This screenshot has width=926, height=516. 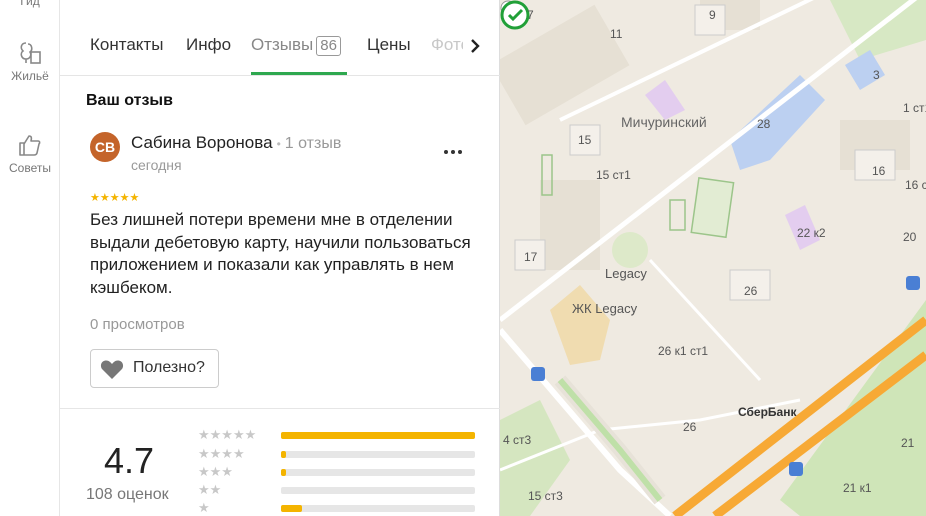 What do you see at coordinates (210, 489) in the screenshot?
I see `rating-dist-stars: ★★` at bounding box center [210, 489].